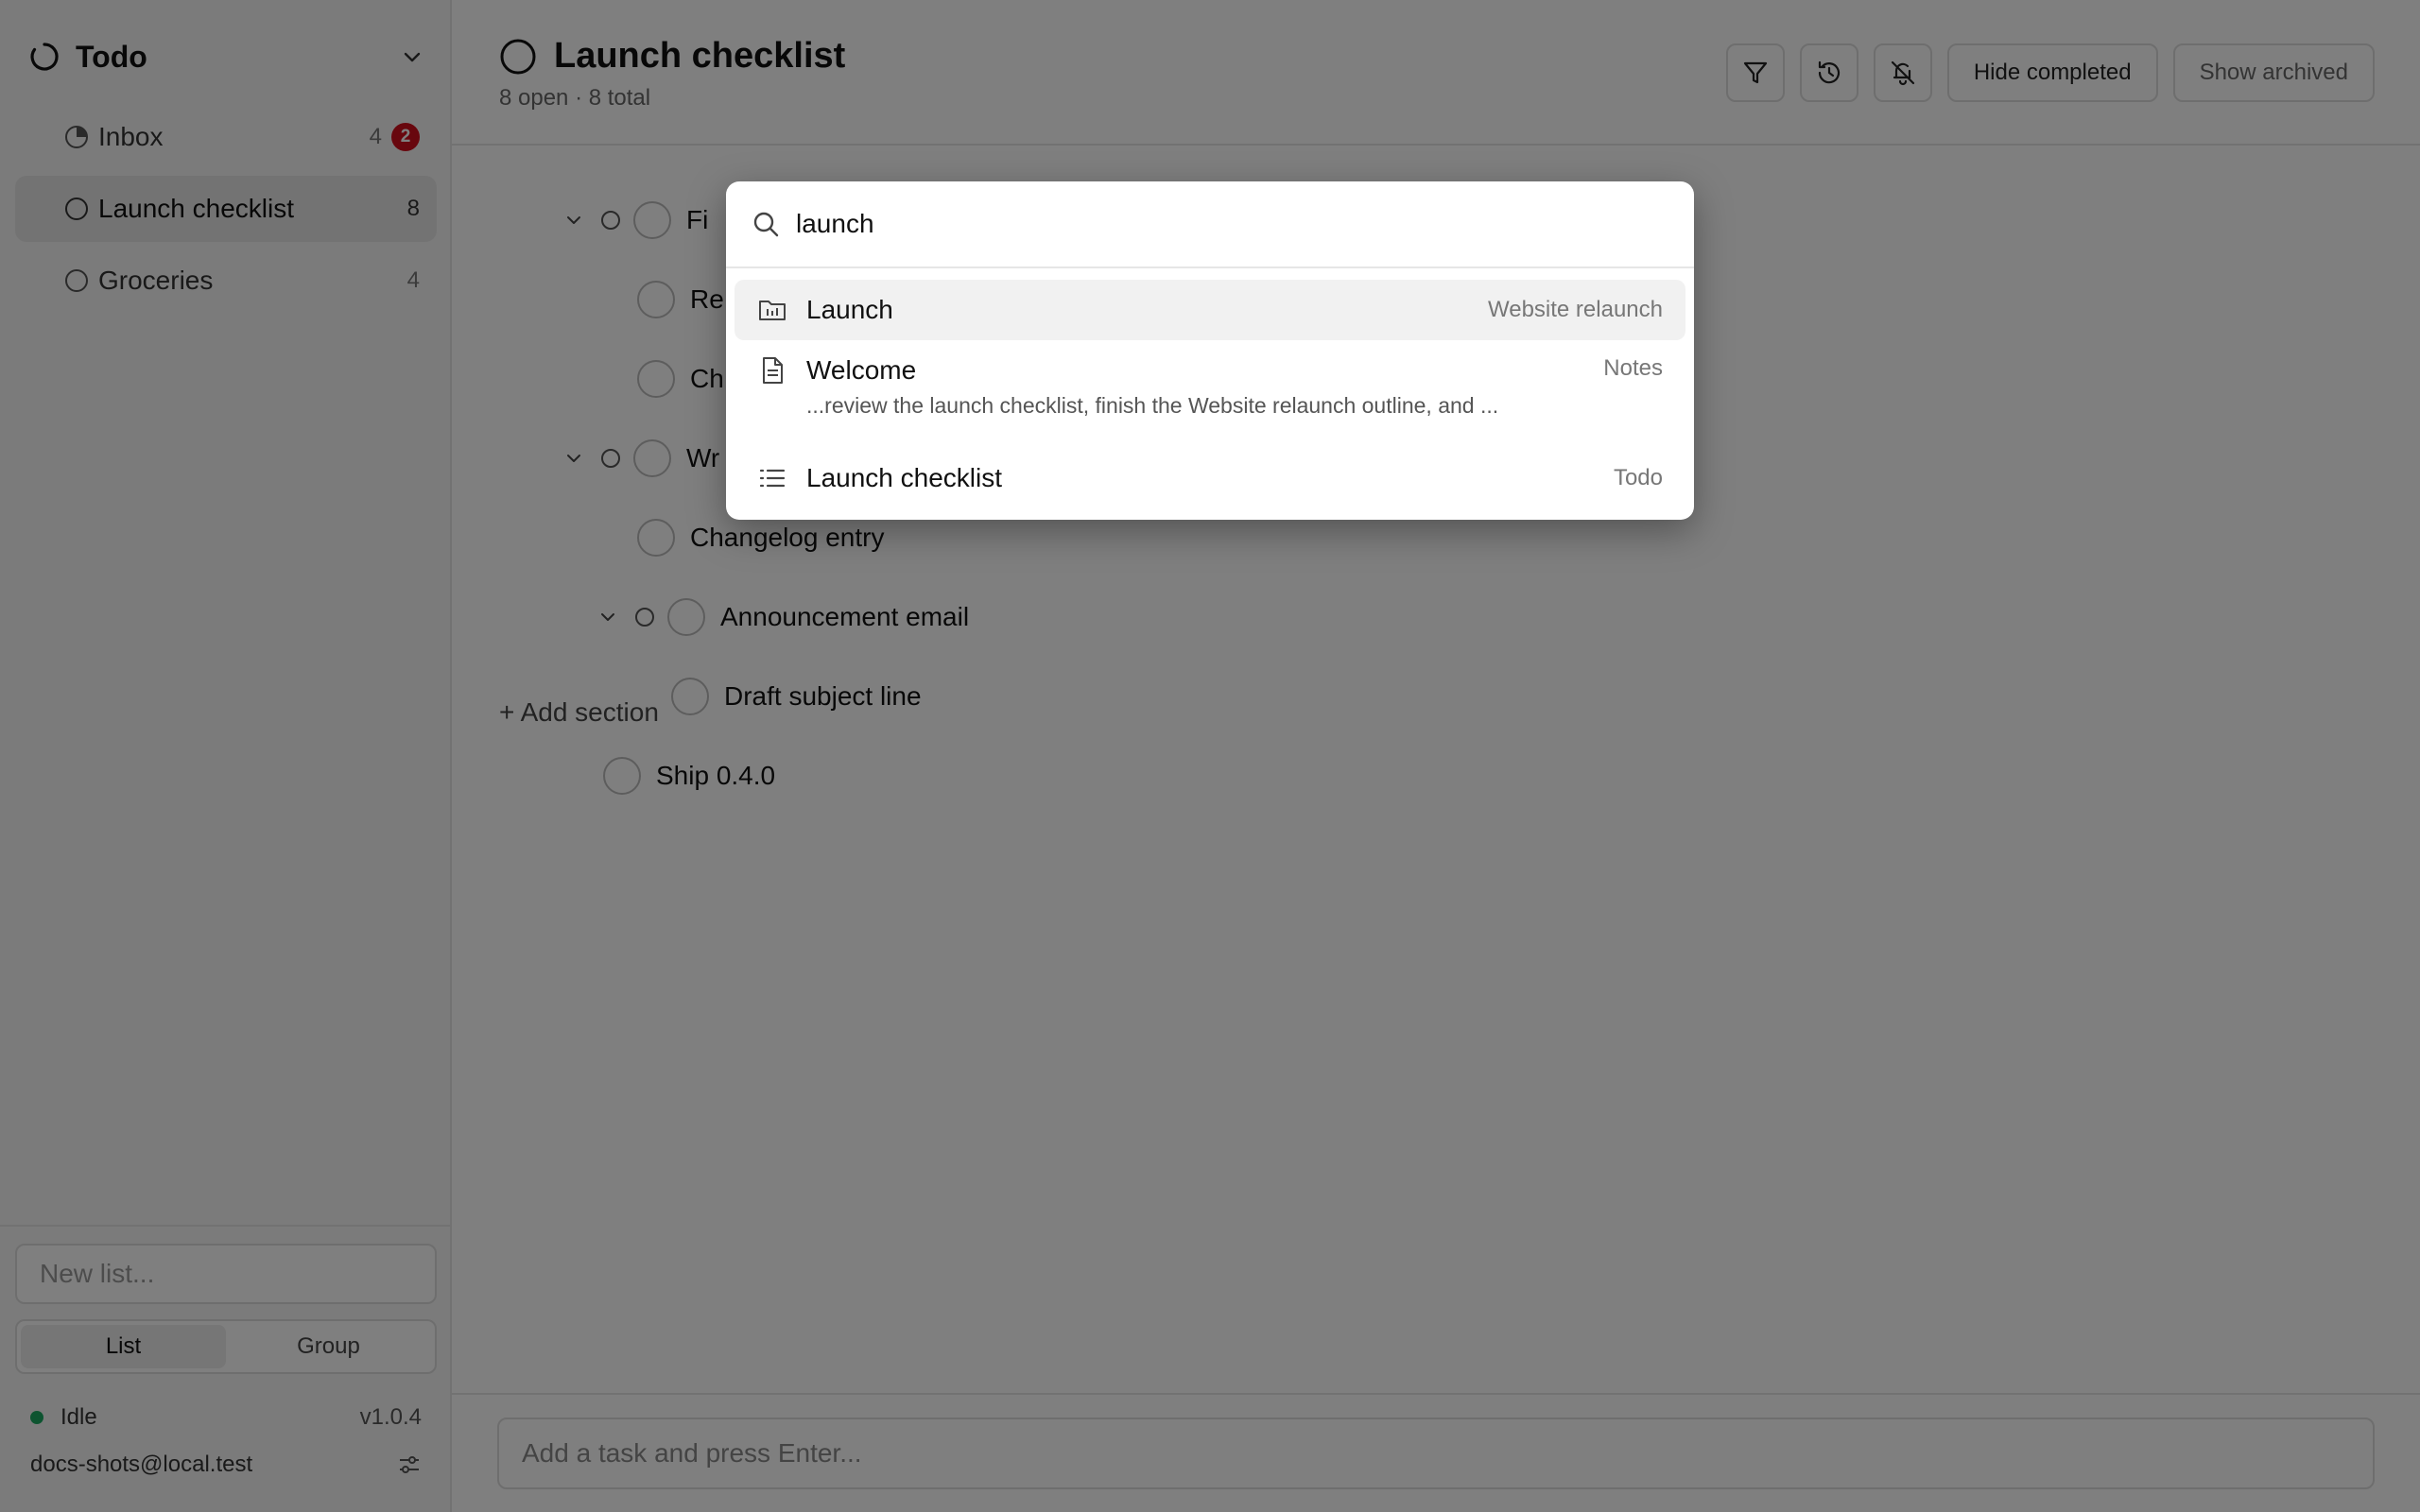 This screenshot has height=1512, width=2420. What do you see at coordinates (1221, 224) in the screenshot?
I see `palette-search-input` at bounding box center [1221, 224].